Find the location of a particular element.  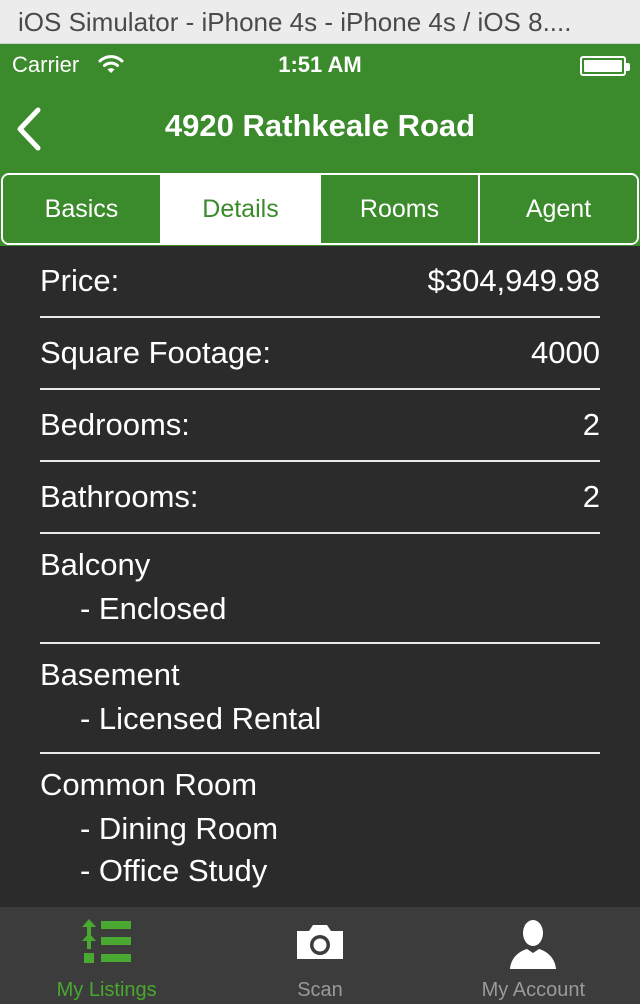

status-time: 1:51 AM is located at coordinates (320, 64).